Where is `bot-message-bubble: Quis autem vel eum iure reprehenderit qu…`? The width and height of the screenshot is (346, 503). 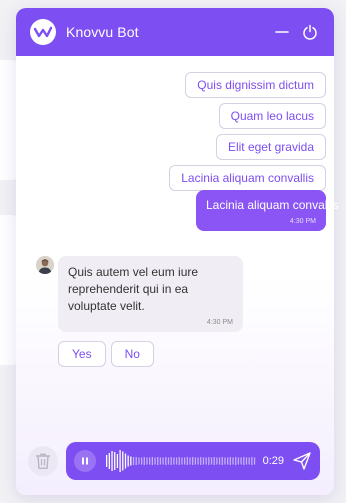 bot-message-bubble: Quis autem vel eum iure reprehenderit qu… is located at coordinates (150, 294).